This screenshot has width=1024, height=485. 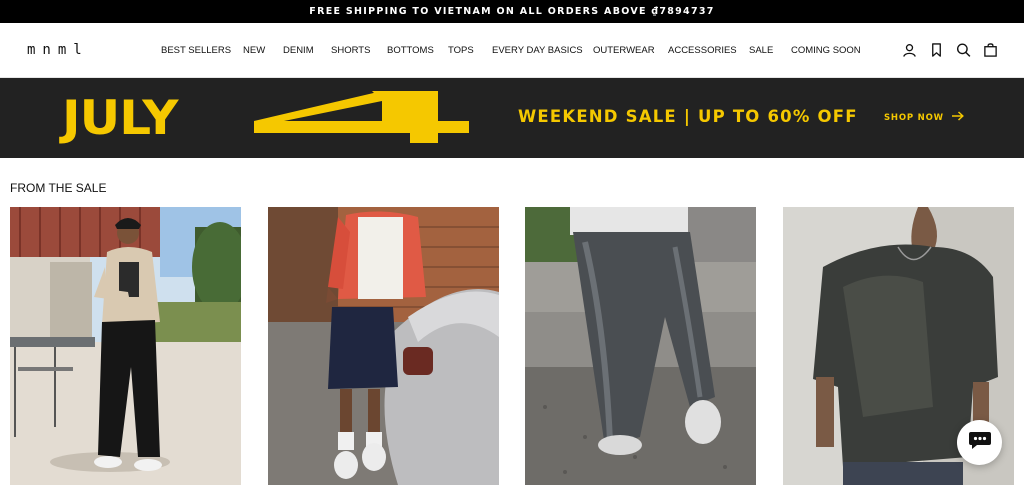 I want to click on nav-best-sellers: BEST SELLERS, so click(x=196, y=50).